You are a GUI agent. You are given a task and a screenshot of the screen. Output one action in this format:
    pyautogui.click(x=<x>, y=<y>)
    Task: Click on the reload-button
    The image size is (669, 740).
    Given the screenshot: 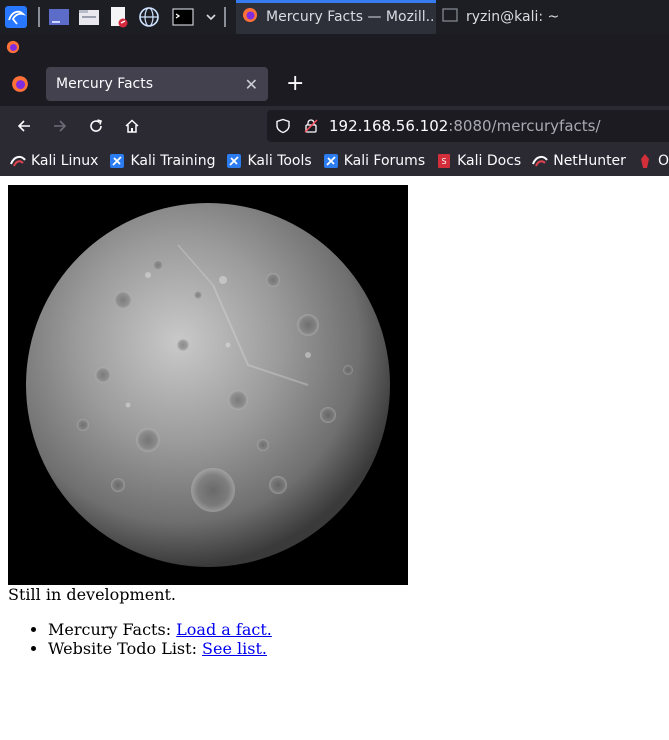 What is the action you would take?
    pyautogui.click(x=96, y=126)
    